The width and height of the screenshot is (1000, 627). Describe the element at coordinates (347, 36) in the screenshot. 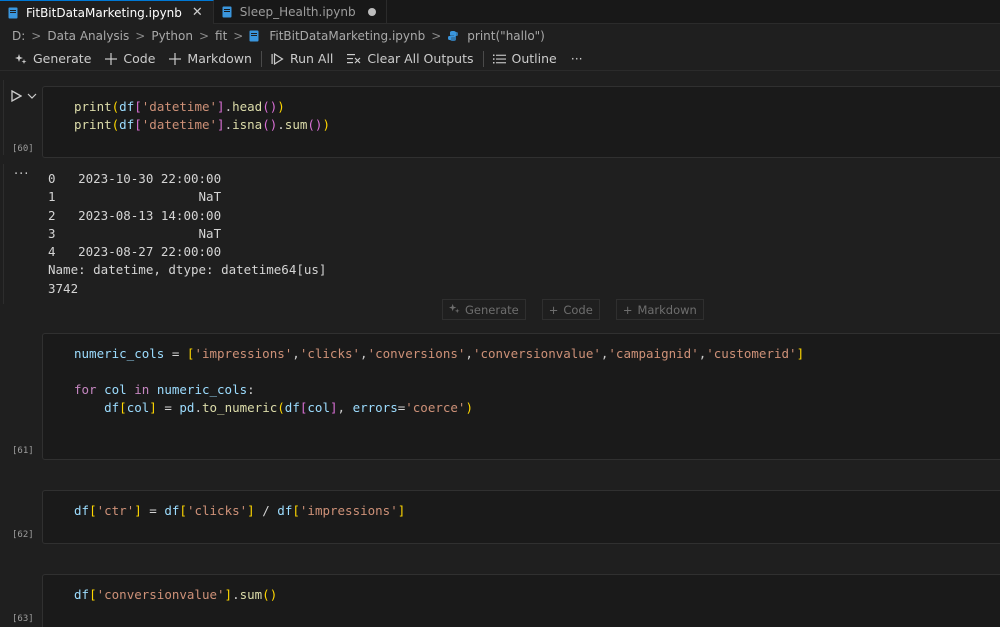

I see `breadcrumb-item: FitBitDataMarketing.ipynb` at that location.